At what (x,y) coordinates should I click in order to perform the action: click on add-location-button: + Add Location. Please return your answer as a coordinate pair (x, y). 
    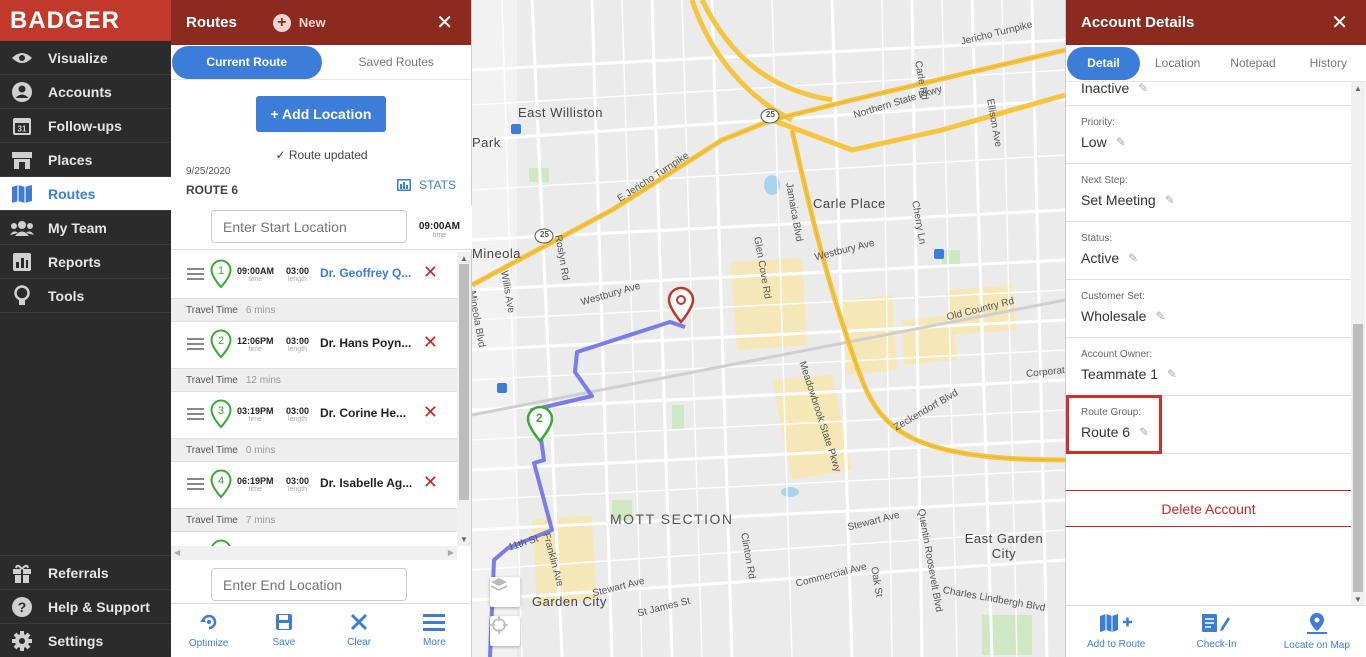
    Looking at the image, I should click on (321, 114).